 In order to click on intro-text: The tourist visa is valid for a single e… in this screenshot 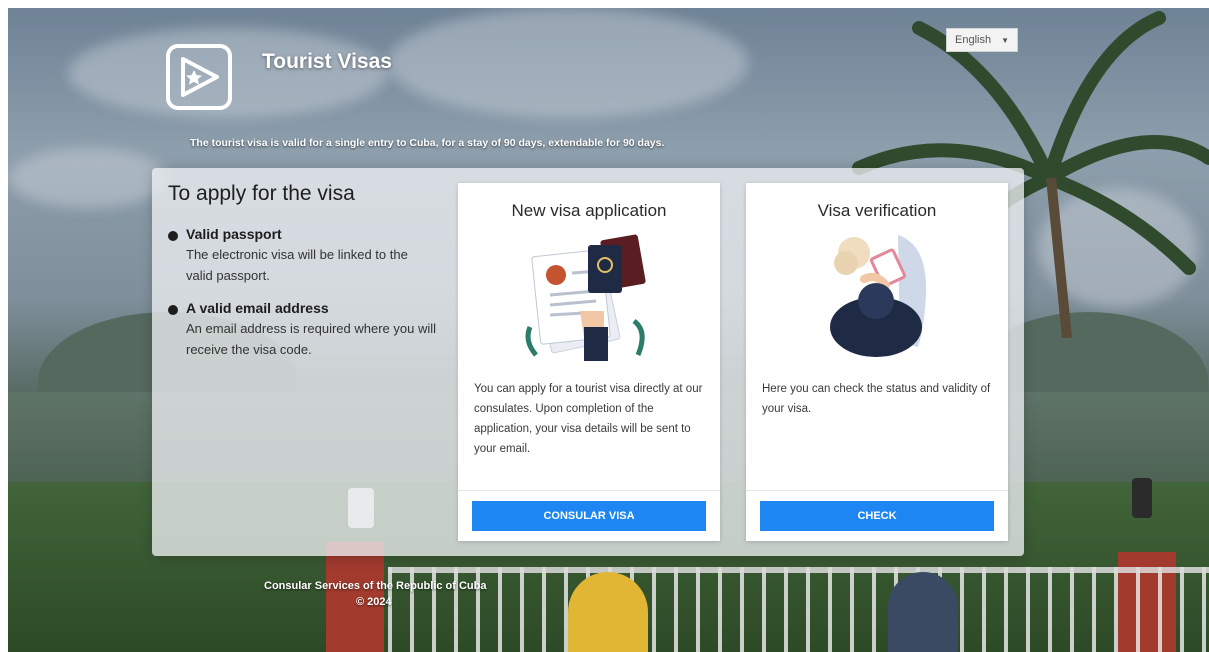, I will do `click(427, 143)`.